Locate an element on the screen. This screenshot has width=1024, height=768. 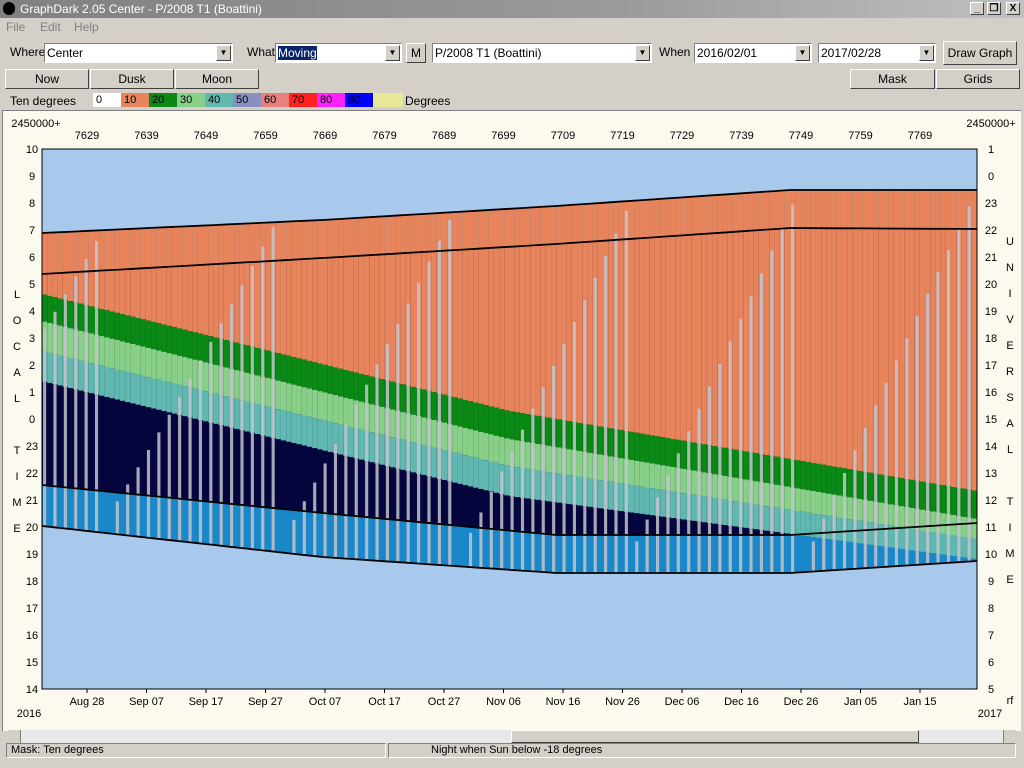
date-tick-label: Sep 17 is located at coordinates (206, 702).